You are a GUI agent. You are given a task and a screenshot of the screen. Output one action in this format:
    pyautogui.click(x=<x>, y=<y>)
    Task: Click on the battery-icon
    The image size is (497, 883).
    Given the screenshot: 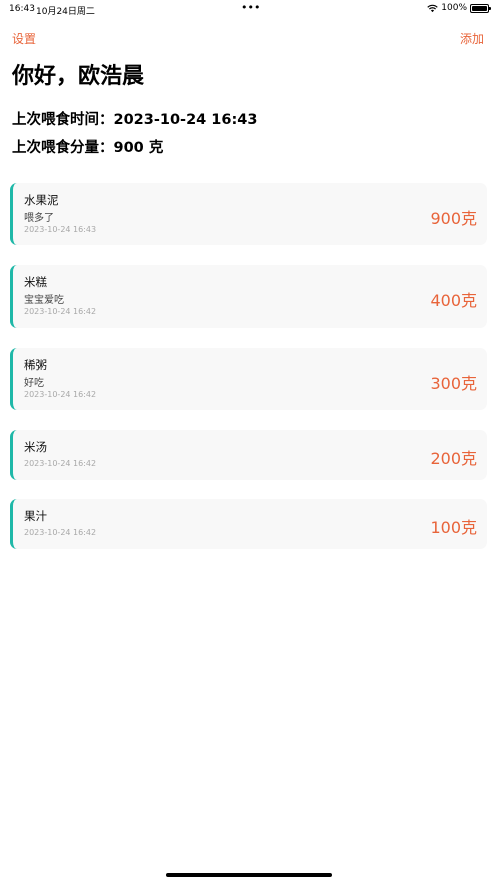 What is the action you would take?
    pyautogui.click(x=480, y=8)
    